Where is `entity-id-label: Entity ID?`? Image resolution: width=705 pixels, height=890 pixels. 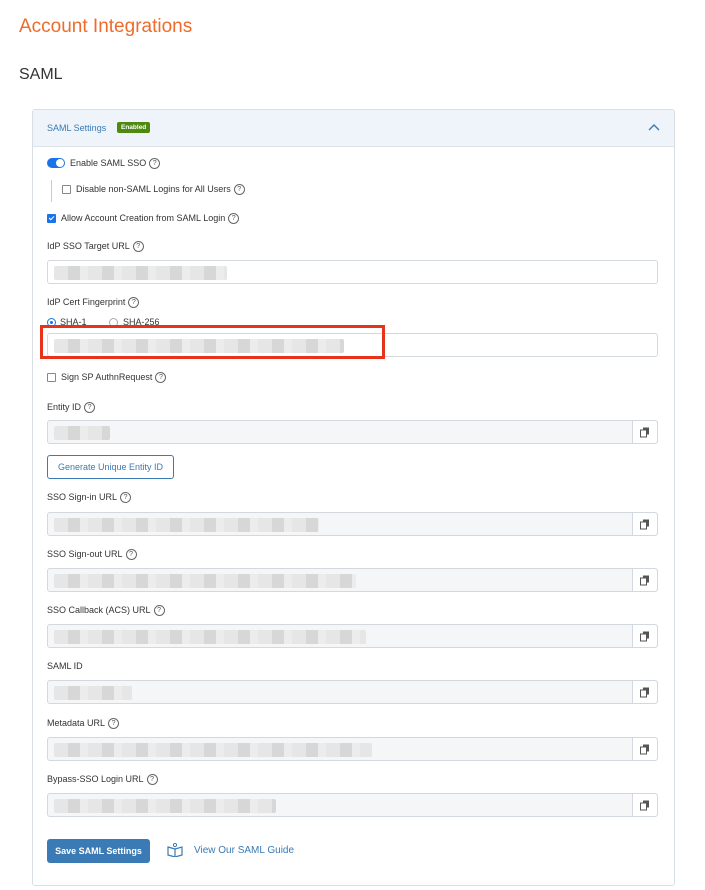 entity-id-label: Entity ID? is located at coordinates (71, 408).